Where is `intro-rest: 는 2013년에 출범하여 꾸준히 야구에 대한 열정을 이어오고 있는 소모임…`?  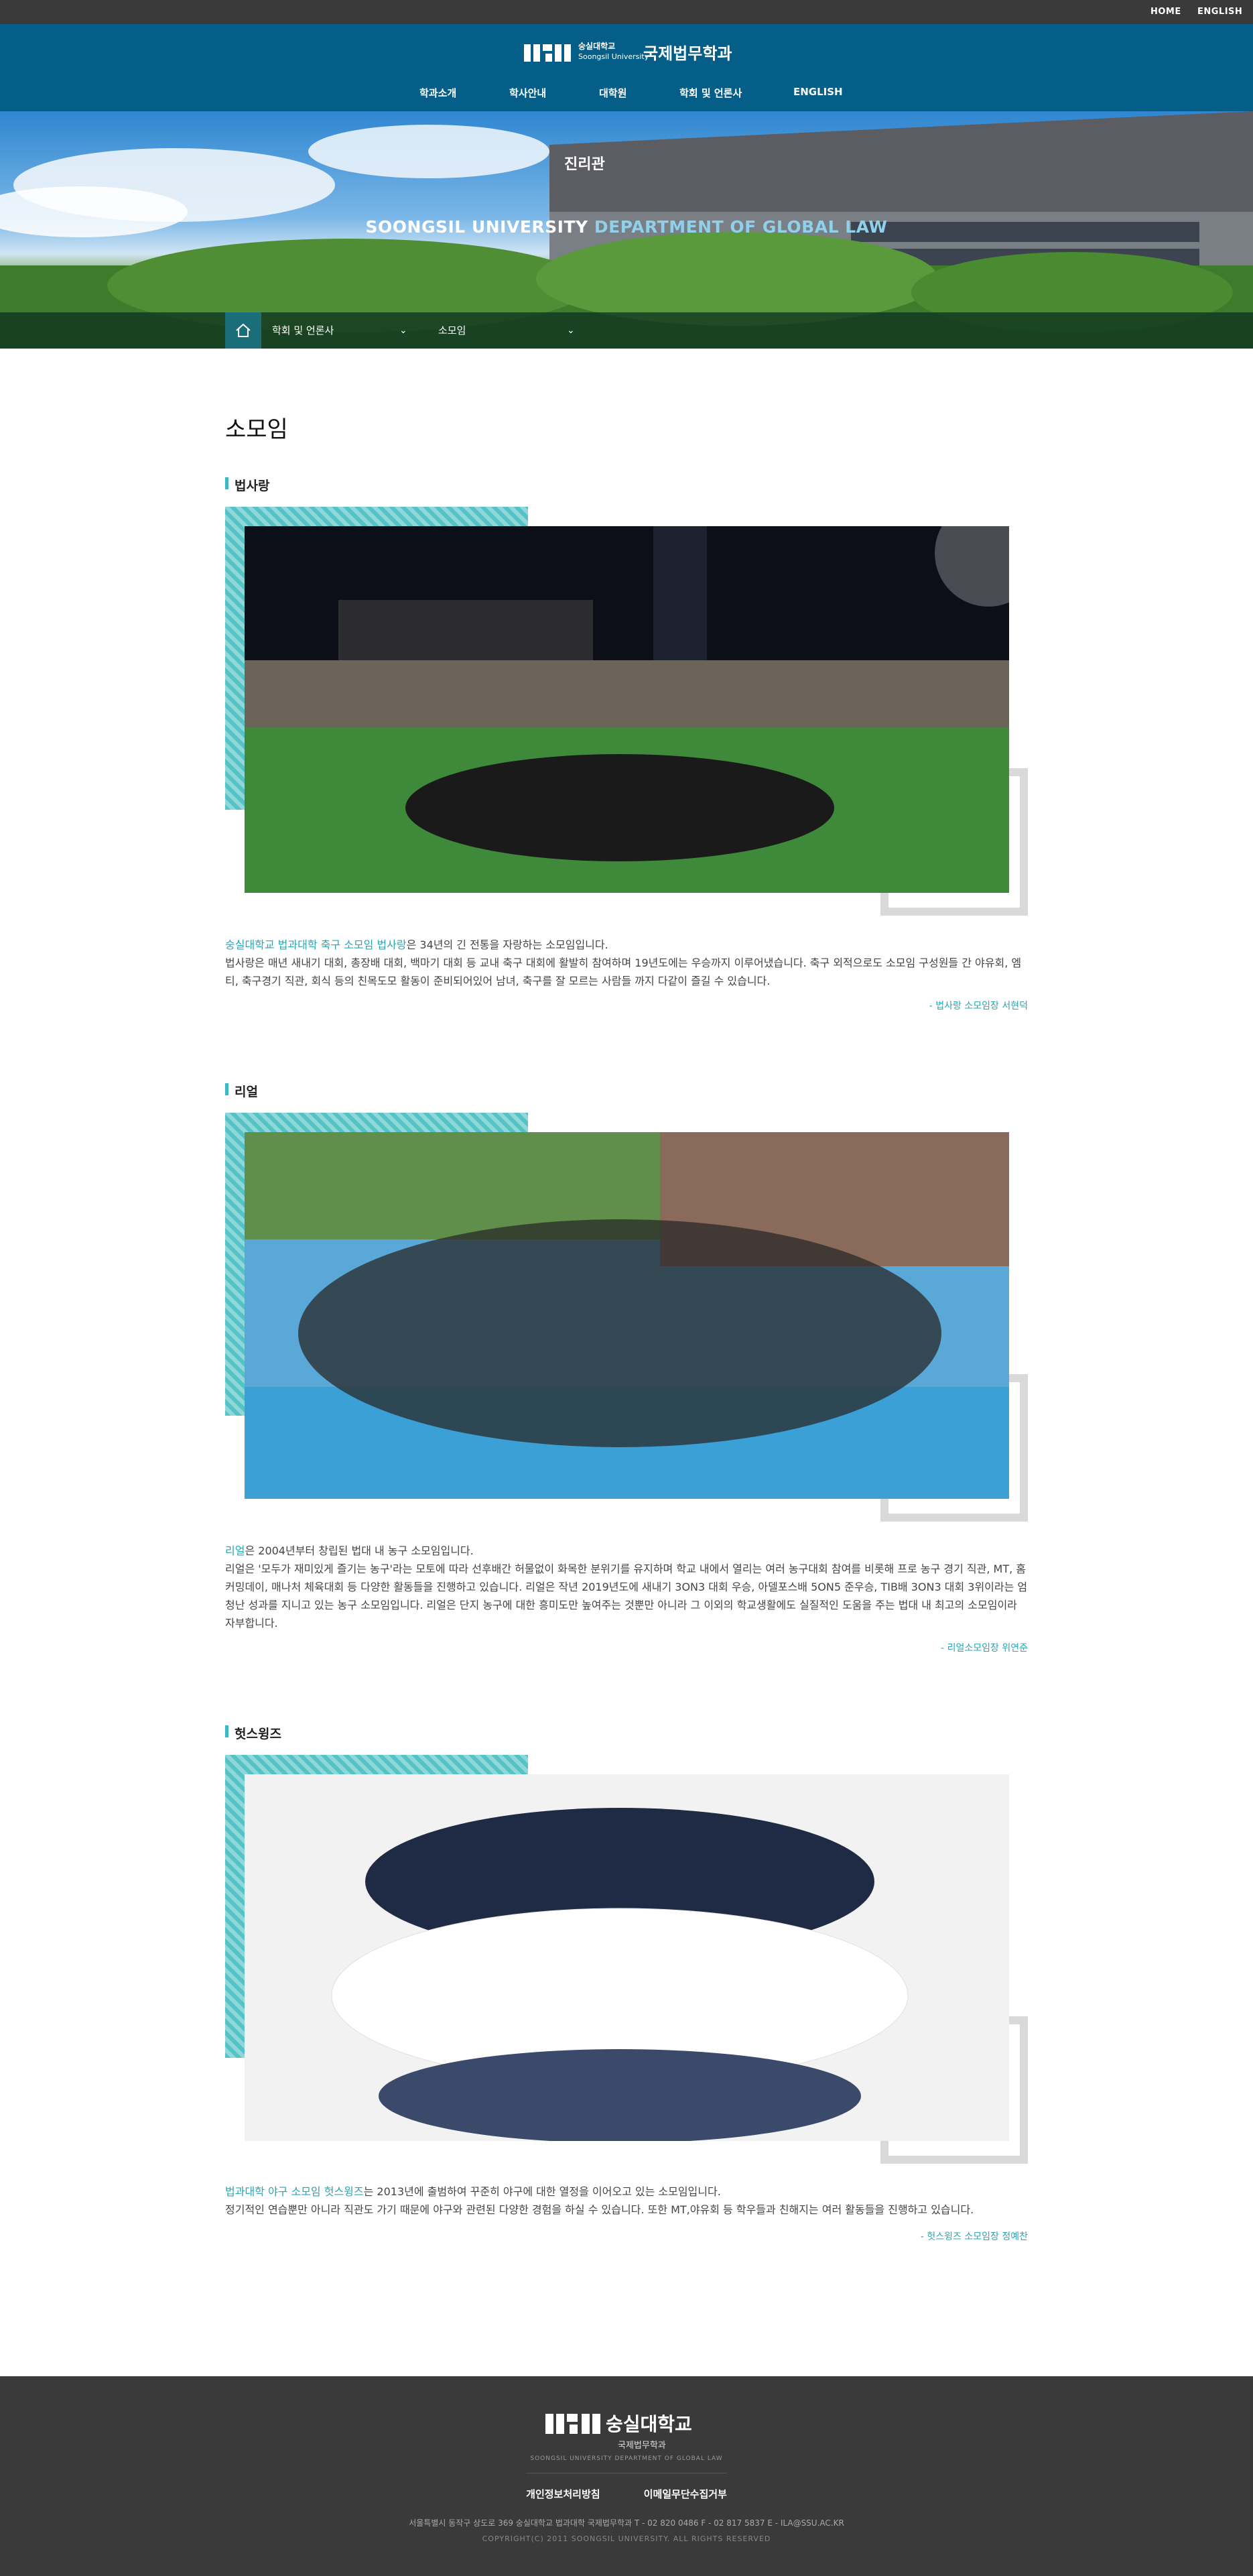 intro-rest: 는 2013년에 출범하여 꾸준히 야구에 대한 열정을 이어오고 있는 소모임… is located at coordinates (542, 2192).